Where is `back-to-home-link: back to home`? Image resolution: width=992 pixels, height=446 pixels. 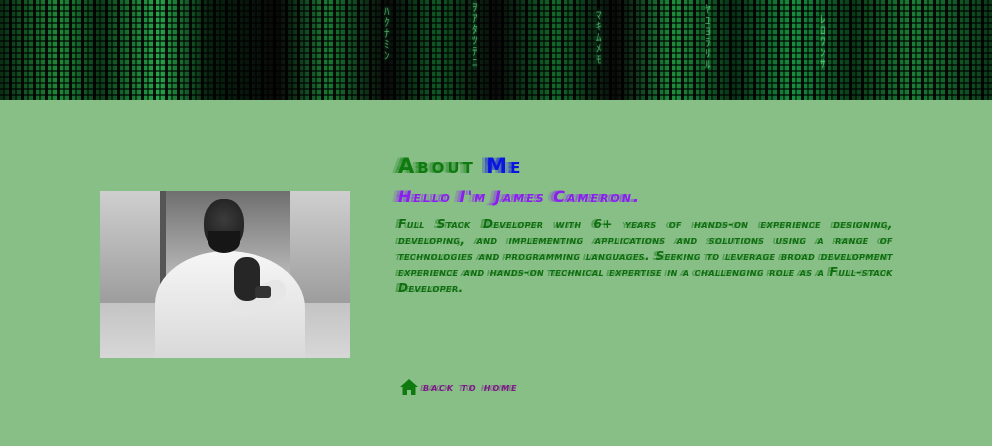 back-to-home-link: back to home is located at coordinates (459, 387).